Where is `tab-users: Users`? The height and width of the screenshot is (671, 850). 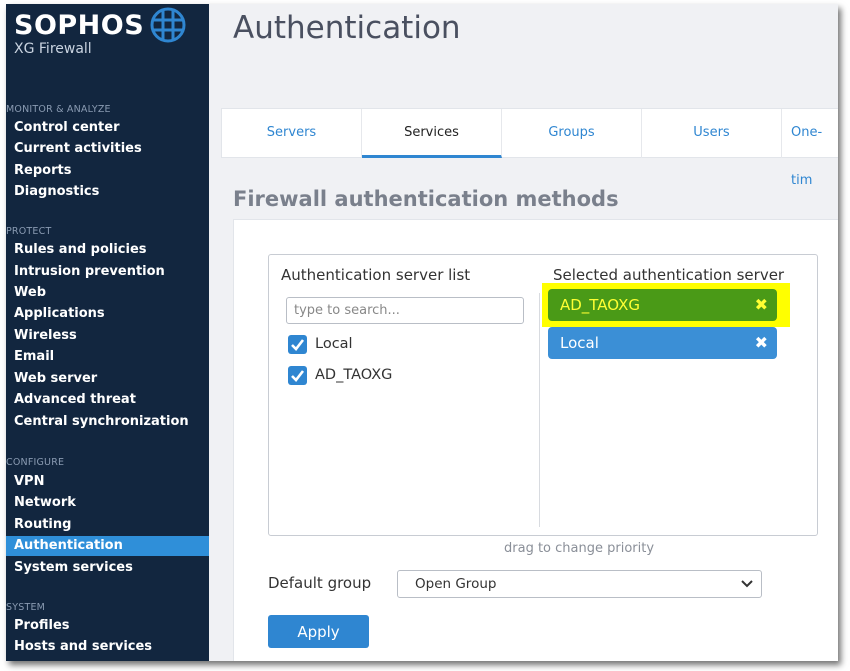 tab-users: Users is located at coordinates (712, 133).